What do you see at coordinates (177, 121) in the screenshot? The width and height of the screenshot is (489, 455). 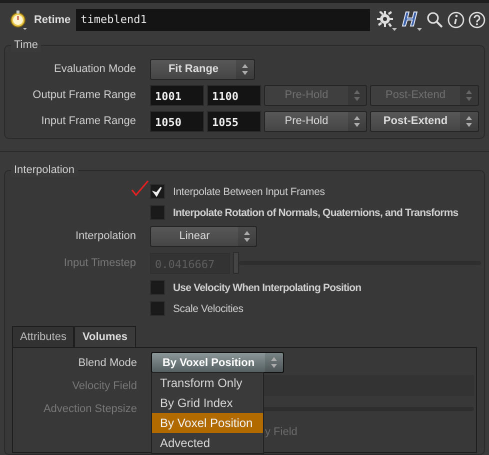 I see `number-field: 1050` at bounding box center [177, 121].